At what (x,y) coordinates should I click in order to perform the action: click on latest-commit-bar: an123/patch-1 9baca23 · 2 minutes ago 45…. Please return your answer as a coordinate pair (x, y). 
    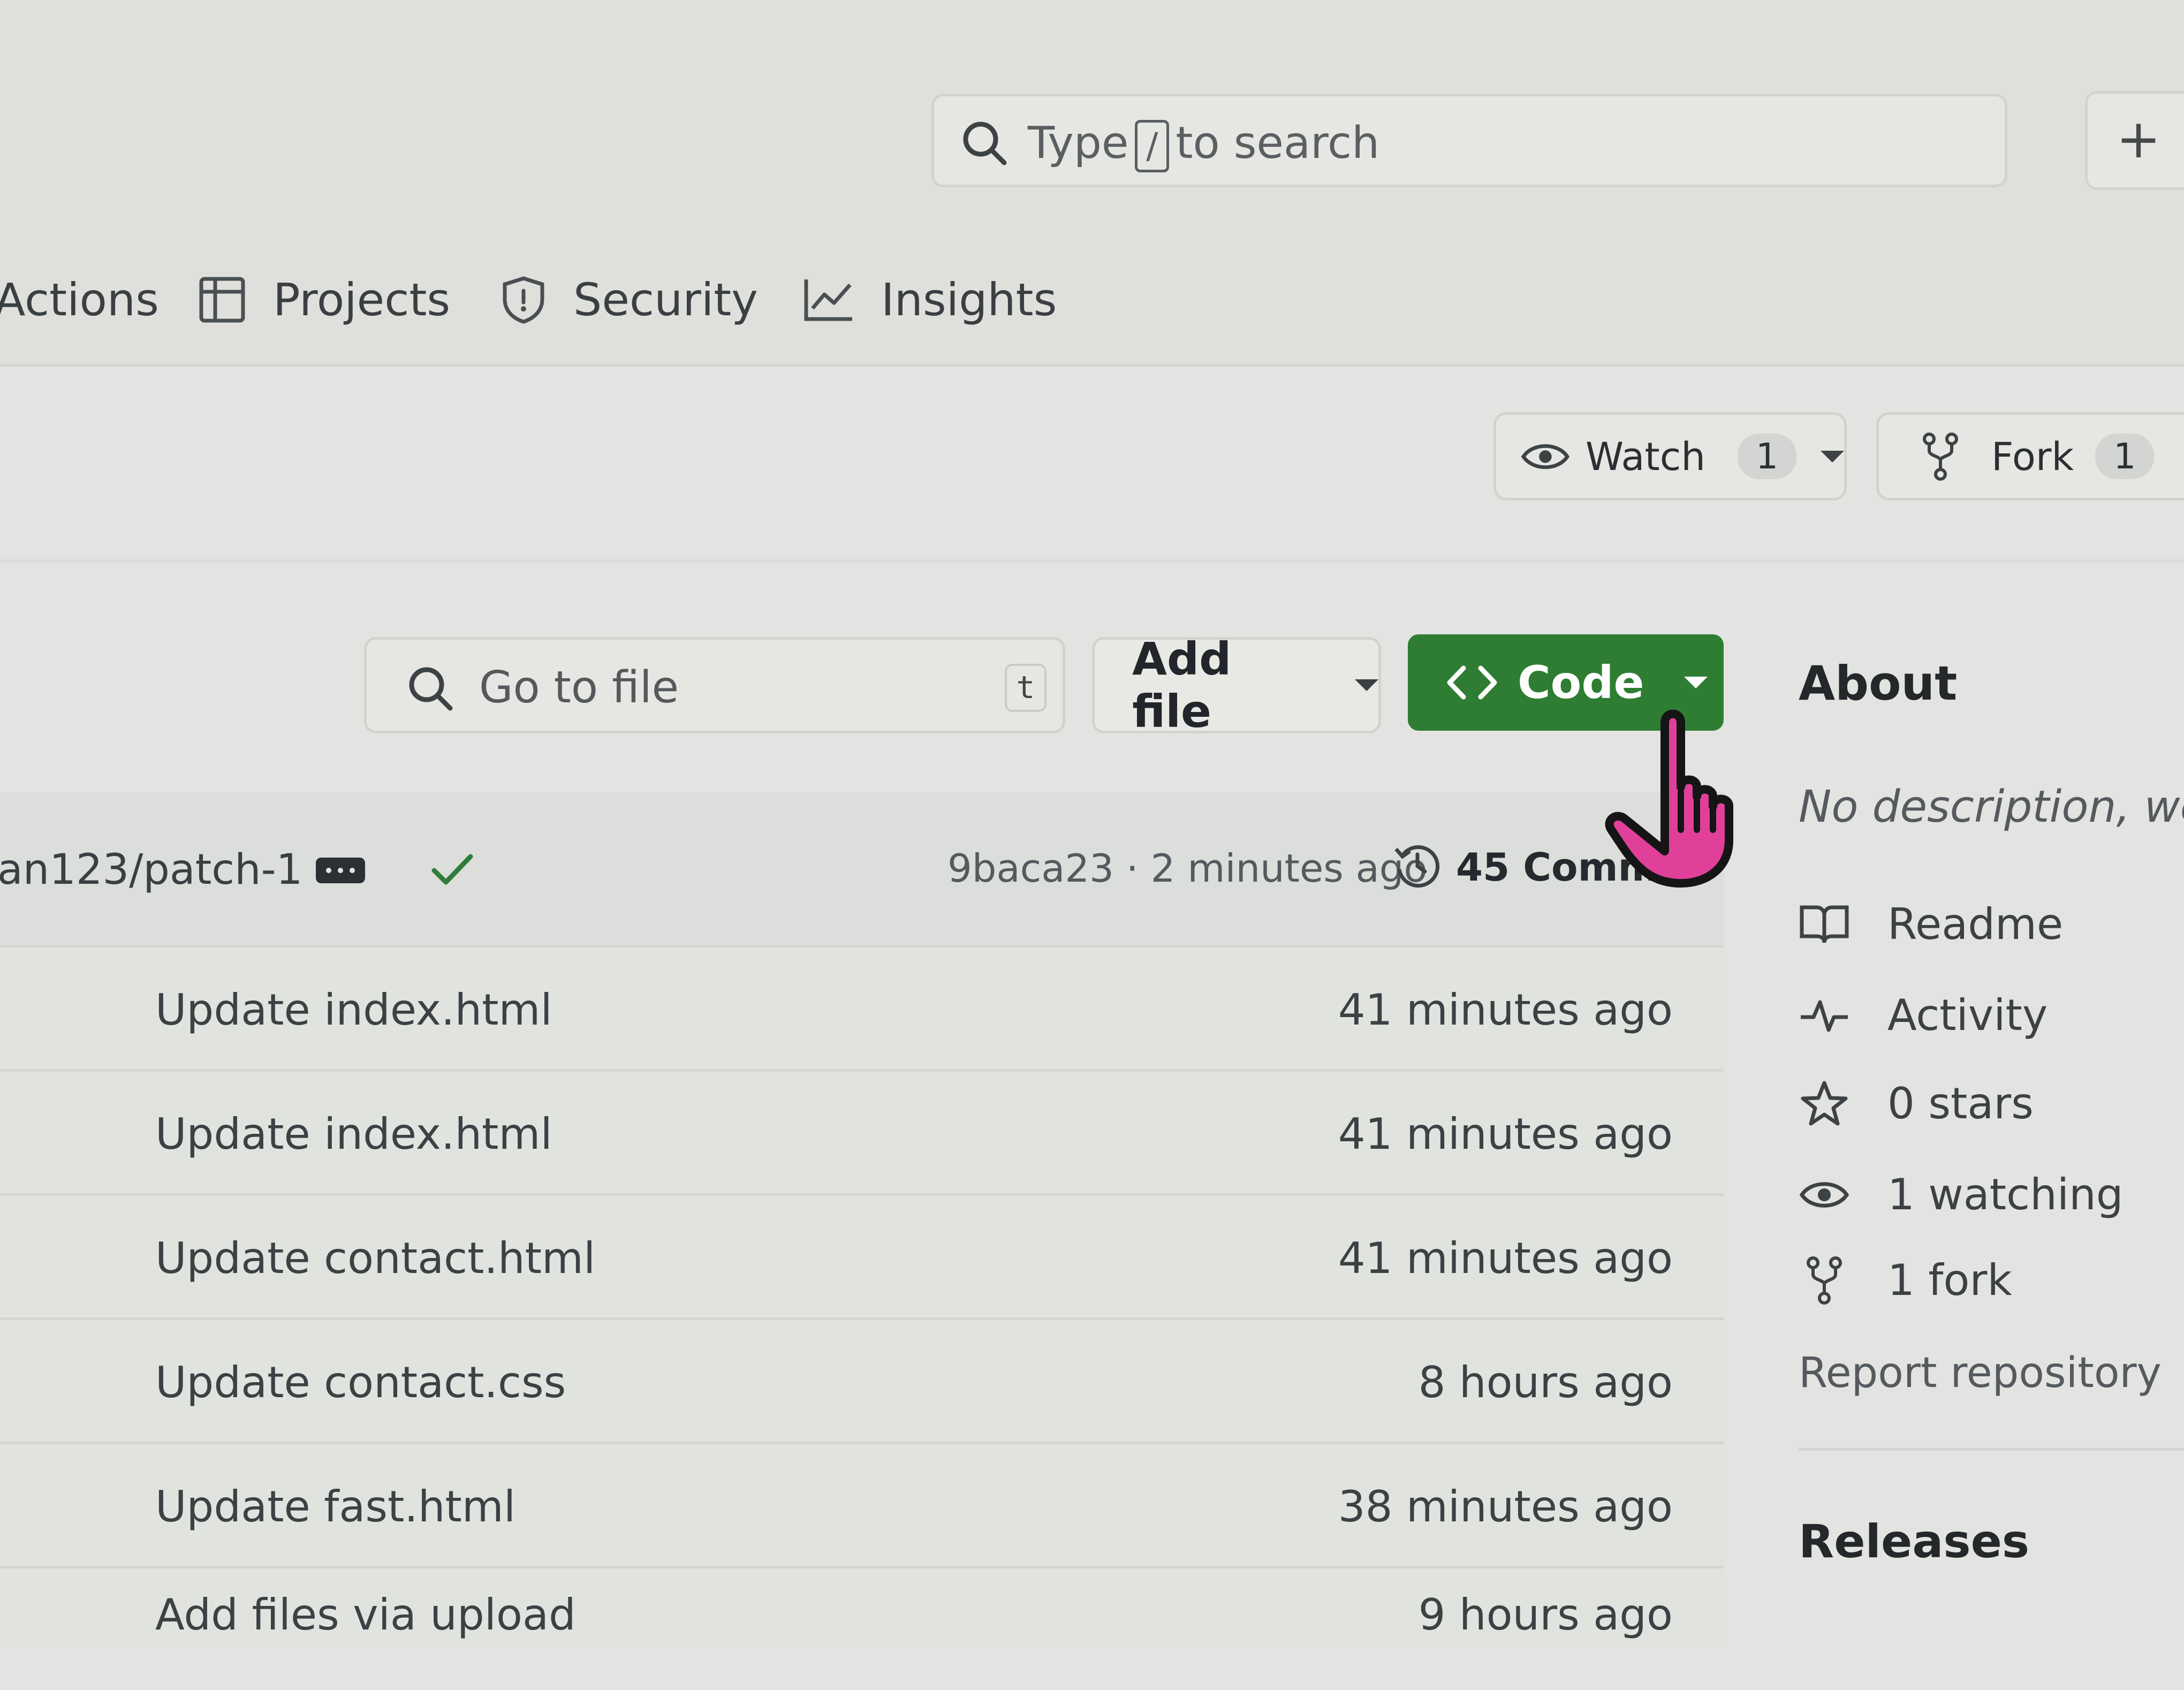
    Looking at the image, I should click on (862, 869).